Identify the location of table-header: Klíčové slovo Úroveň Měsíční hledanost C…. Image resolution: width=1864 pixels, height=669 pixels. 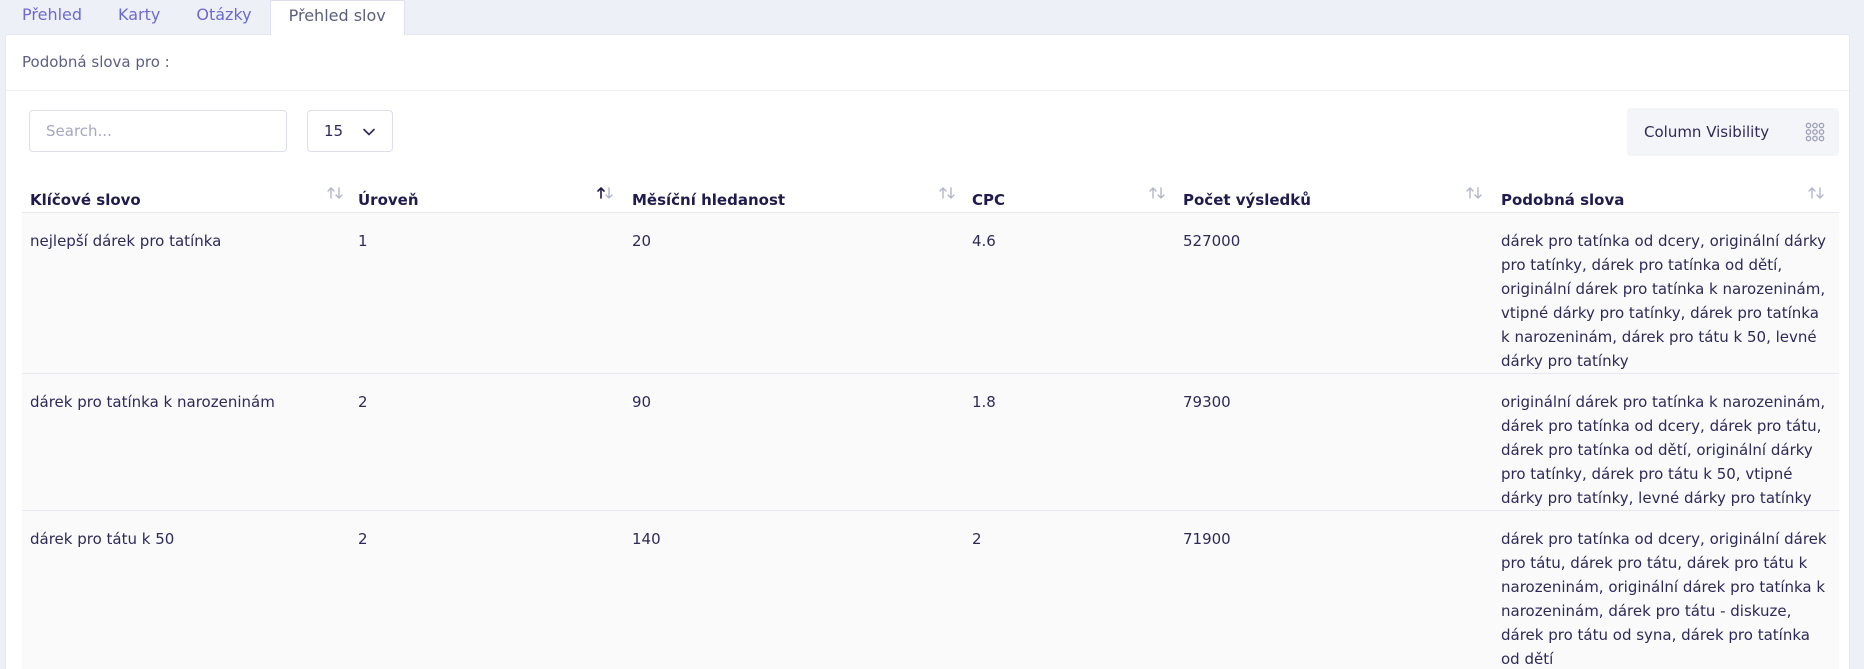
(930, 194).